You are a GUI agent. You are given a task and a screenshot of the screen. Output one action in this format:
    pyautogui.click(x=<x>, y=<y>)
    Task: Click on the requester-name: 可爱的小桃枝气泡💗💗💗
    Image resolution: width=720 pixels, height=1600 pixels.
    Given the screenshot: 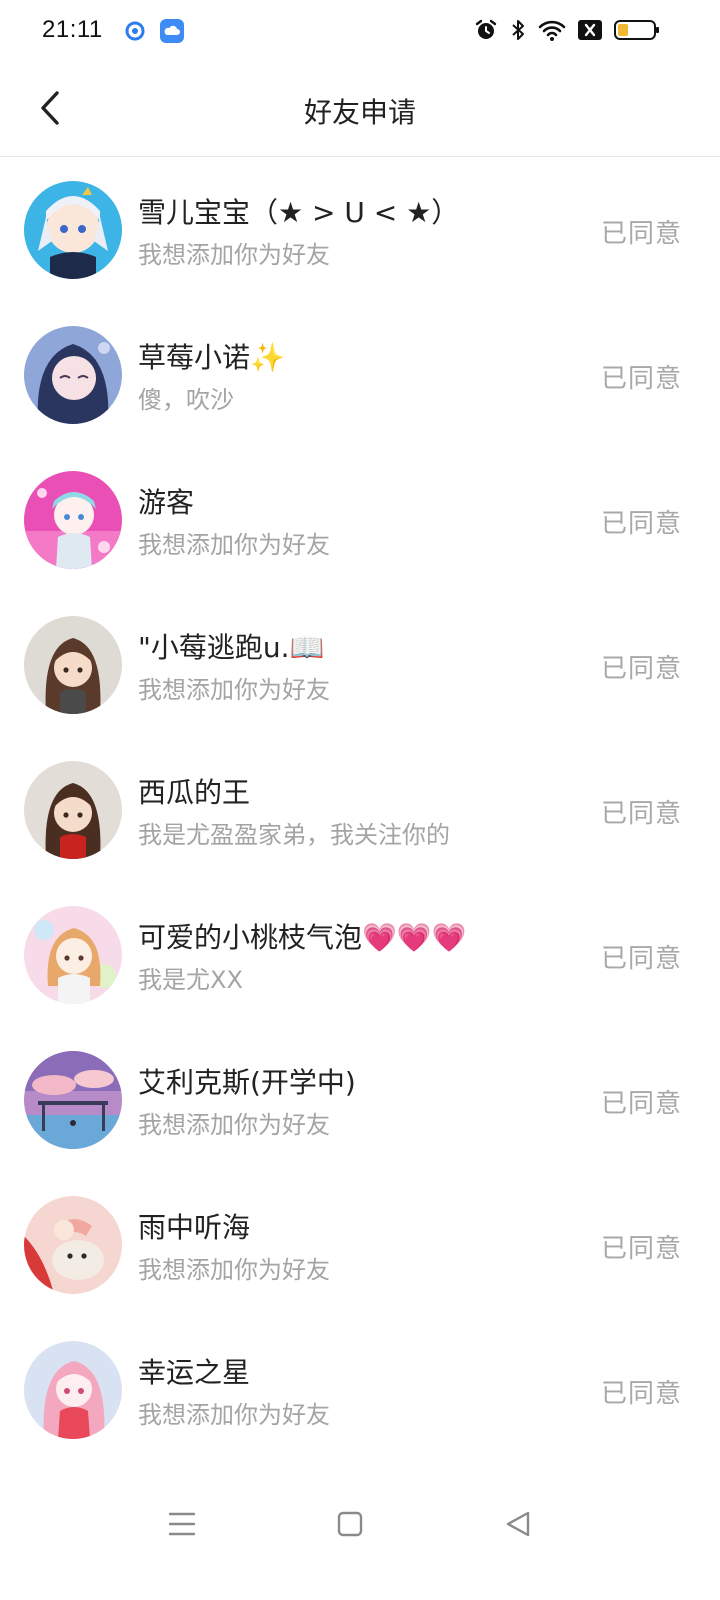 What is the action you would take?
    pyautogui.click(x=302, y=937)
    